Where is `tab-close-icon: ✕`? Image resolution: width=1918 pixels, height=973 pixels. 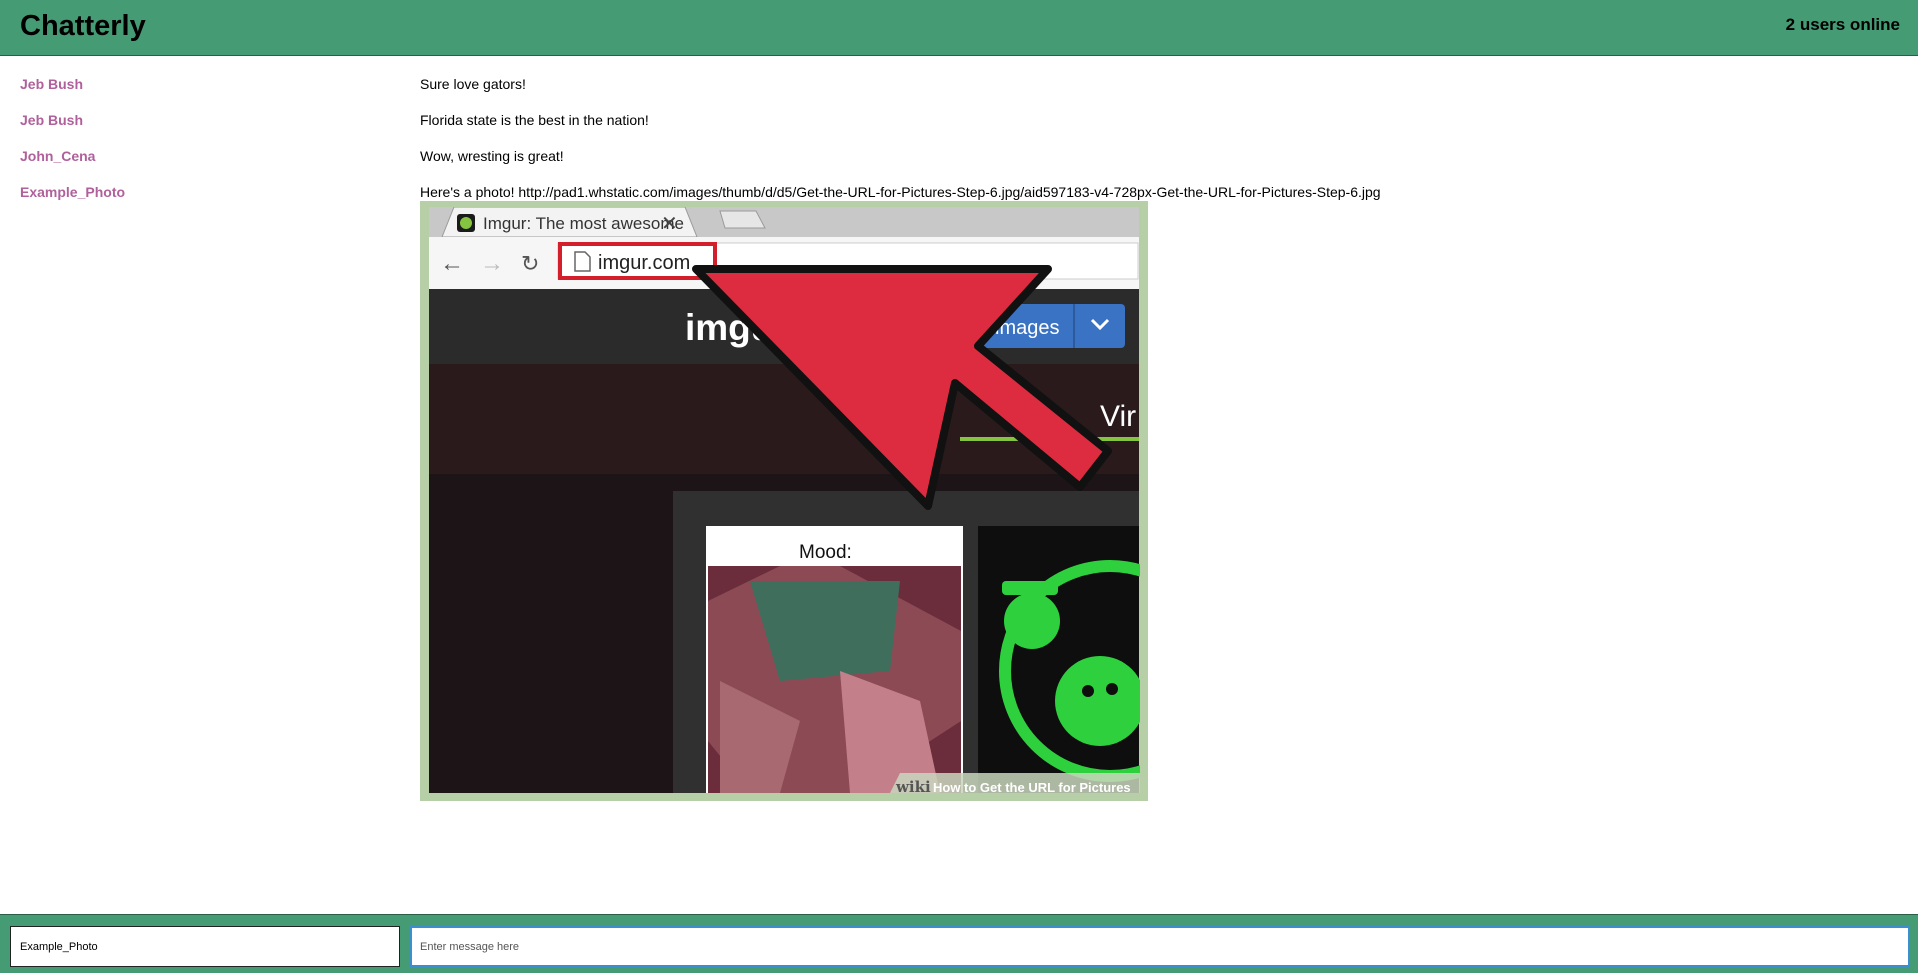 tab-close-icon: ✕ is located at coordinates (669, 224).